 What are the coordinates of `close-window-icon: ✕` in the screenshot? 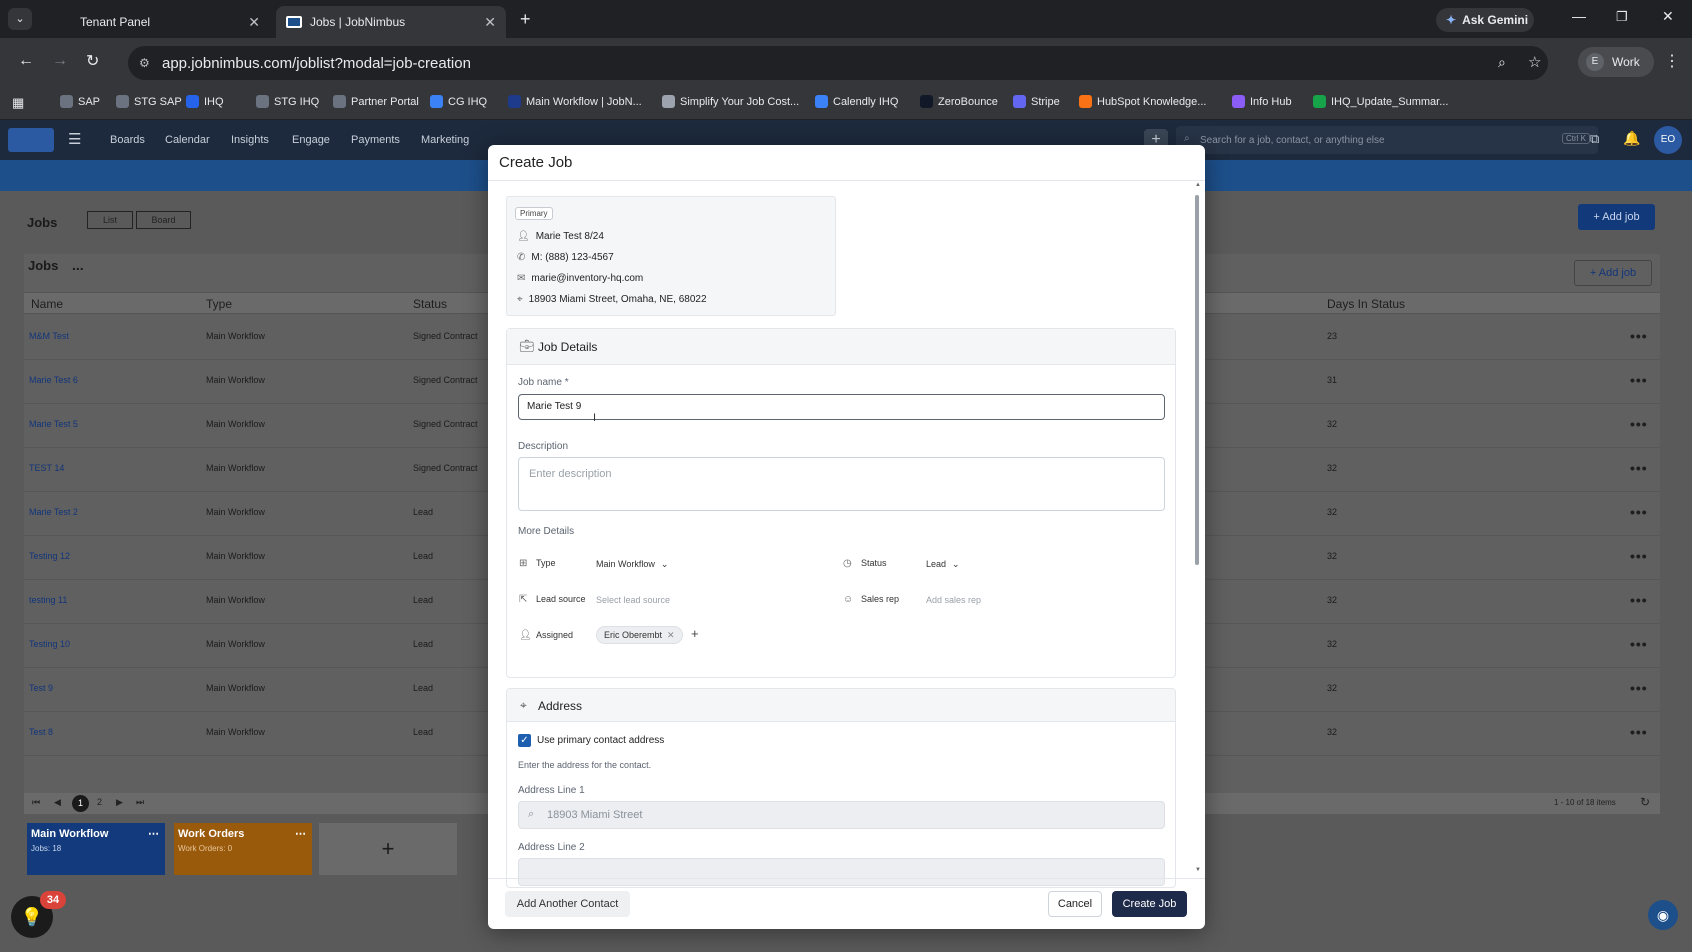 It's located at (1668, 16).